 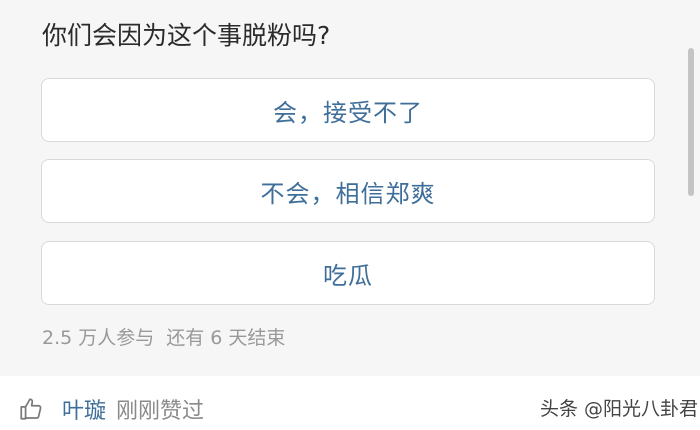 I want to click on watermark: 头条 @阳光八卦君, so click(x=619, y=409).